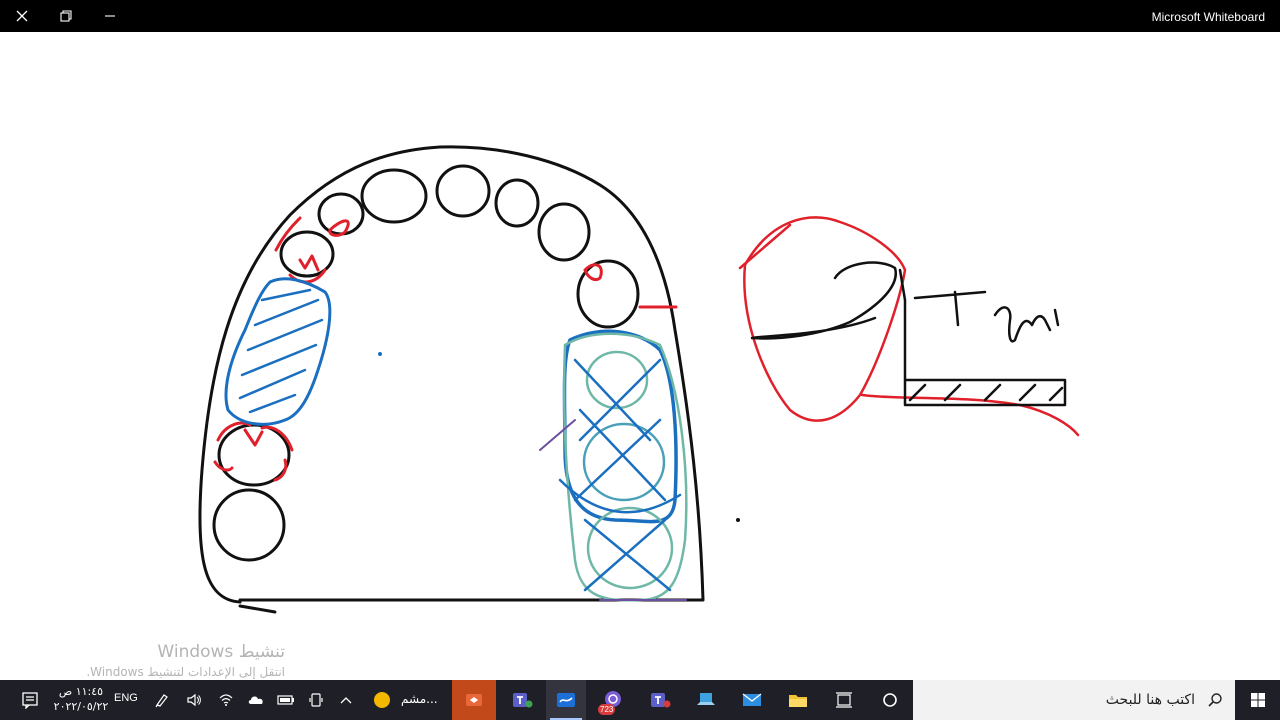 The width and height of the screenshot is (1280, 720). Describe the element at coordinates (1074, 700) in the screenshot. I see `search-box: اكتب هنا للبحث` at that location.